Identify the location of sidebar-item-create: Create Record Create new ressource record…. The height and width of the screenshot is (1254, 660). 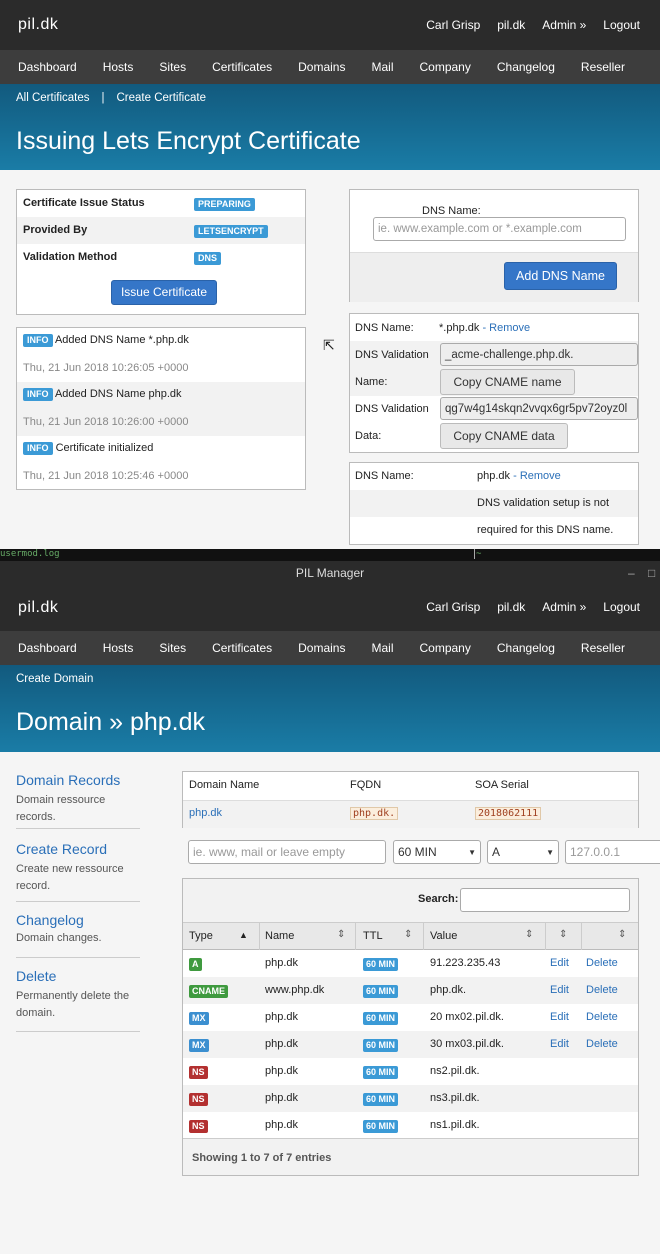
(78, 865).